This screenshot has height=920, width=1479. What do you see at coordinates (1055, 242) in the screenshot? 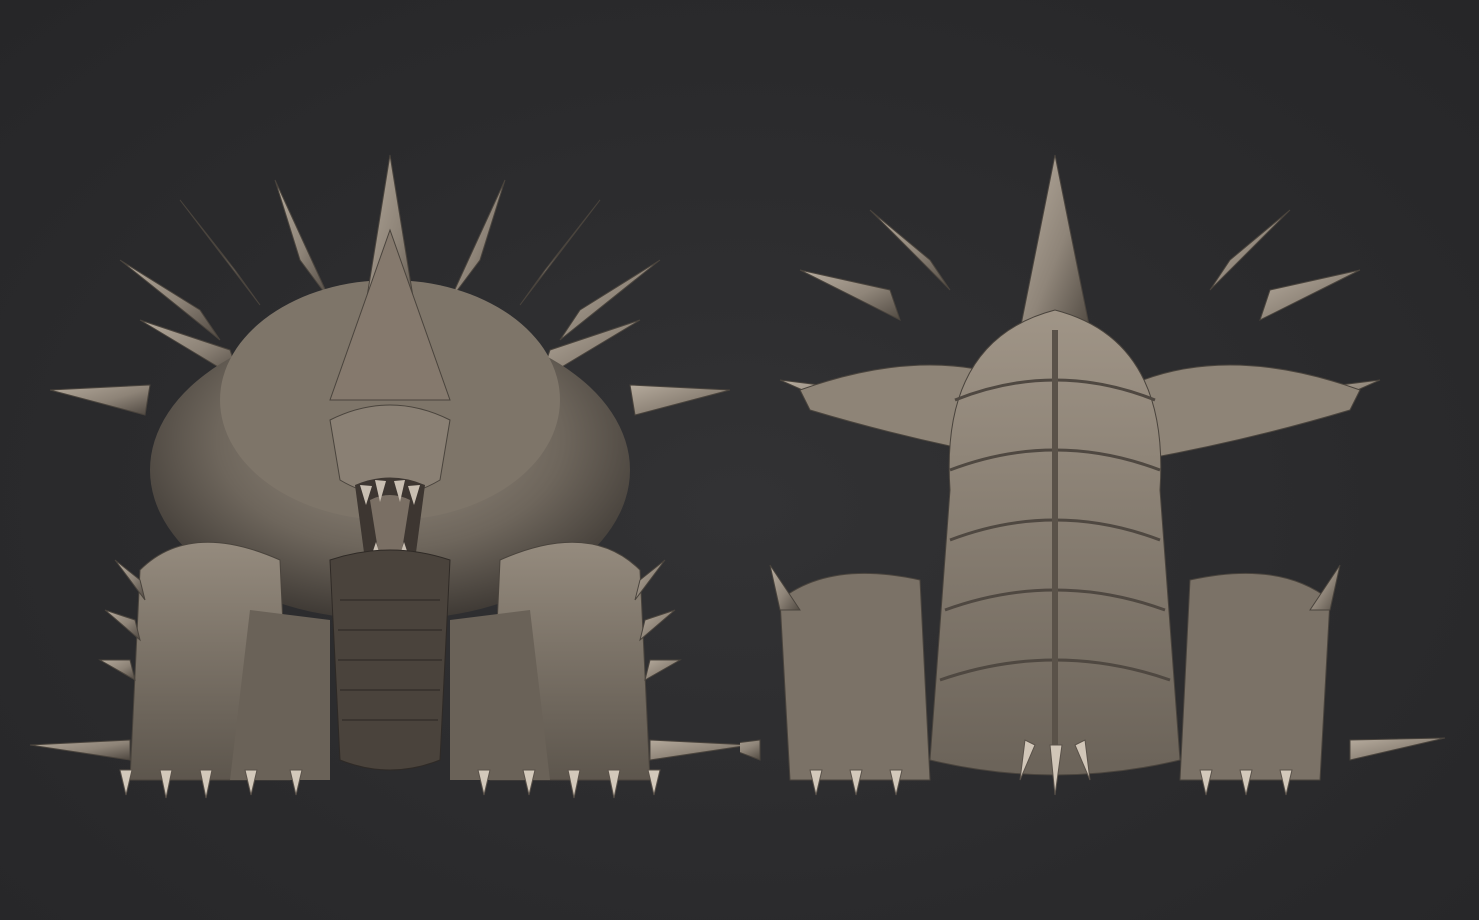
I see `crest-spike-back` at bounding box center [1055, 242].